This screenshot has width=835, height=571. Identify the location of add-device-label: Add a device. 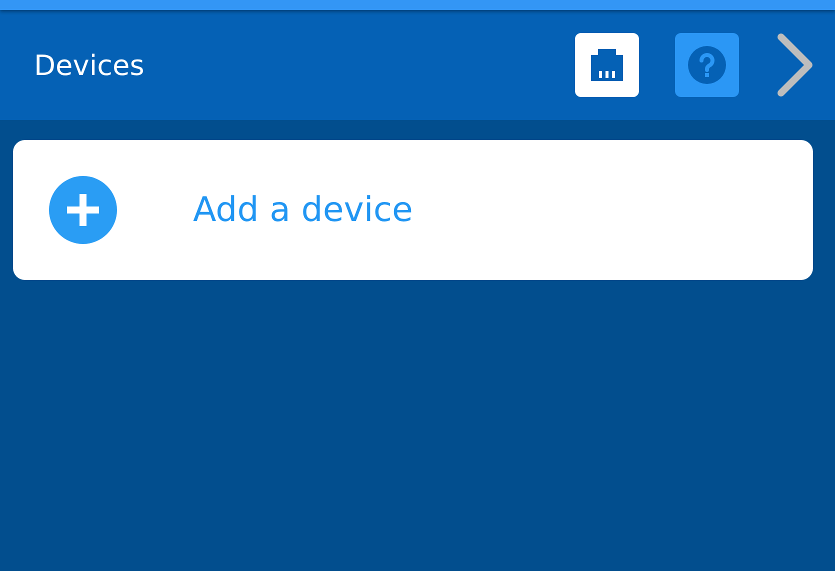
(303, 210).